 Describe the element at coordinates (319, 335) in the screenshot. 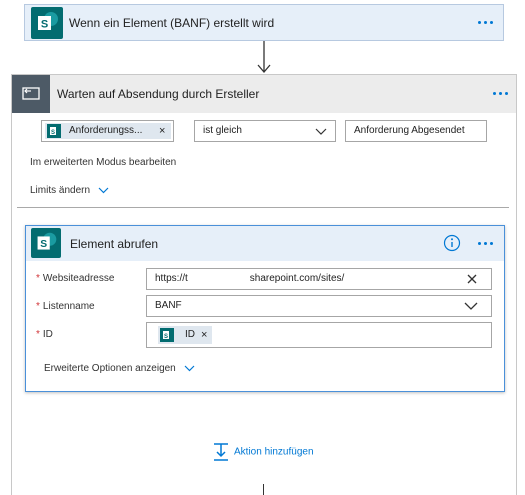

I see `id-field: S ID ×` at that location.